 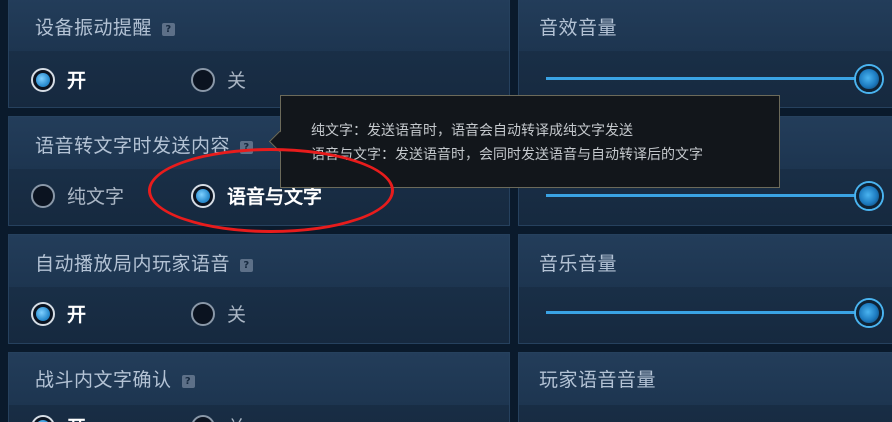 What do you see at coordinates (105, 26) in the screenshot?
I see `setting-title: 设备振动提醒?` at bounding box center [105, 26].